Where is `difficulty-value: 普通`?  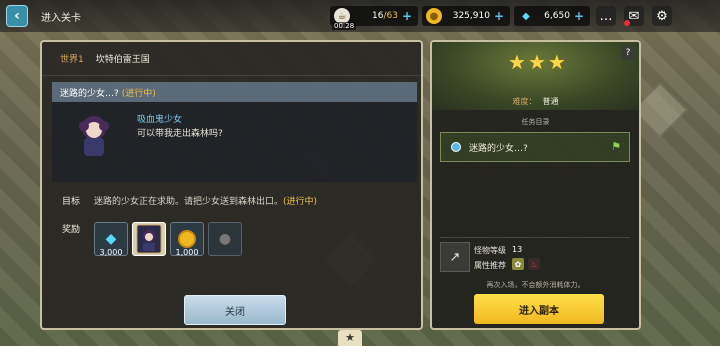
difficulty-value: 普通 is located at coordinates (550, 101).